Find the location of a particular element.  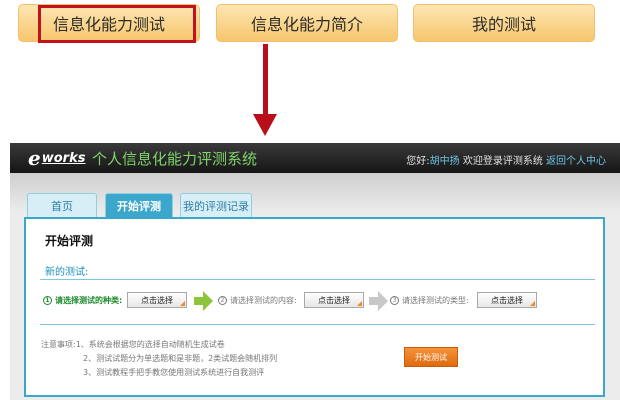

select-type-button: 点击选择 is located at coordinates (507, 300).